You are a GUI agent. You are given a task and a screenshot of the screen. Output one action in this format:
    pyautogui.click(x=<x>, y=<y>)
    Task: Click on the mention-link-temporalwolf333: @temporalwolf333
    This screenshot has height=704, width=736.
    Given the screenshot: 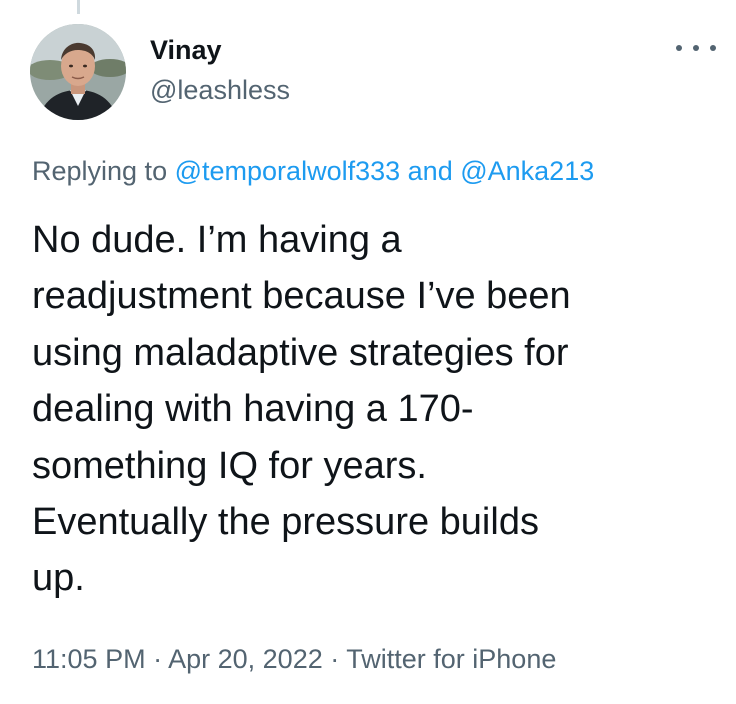 What is the action you would take?
    pyautogui.click(x=288, y=171)
    